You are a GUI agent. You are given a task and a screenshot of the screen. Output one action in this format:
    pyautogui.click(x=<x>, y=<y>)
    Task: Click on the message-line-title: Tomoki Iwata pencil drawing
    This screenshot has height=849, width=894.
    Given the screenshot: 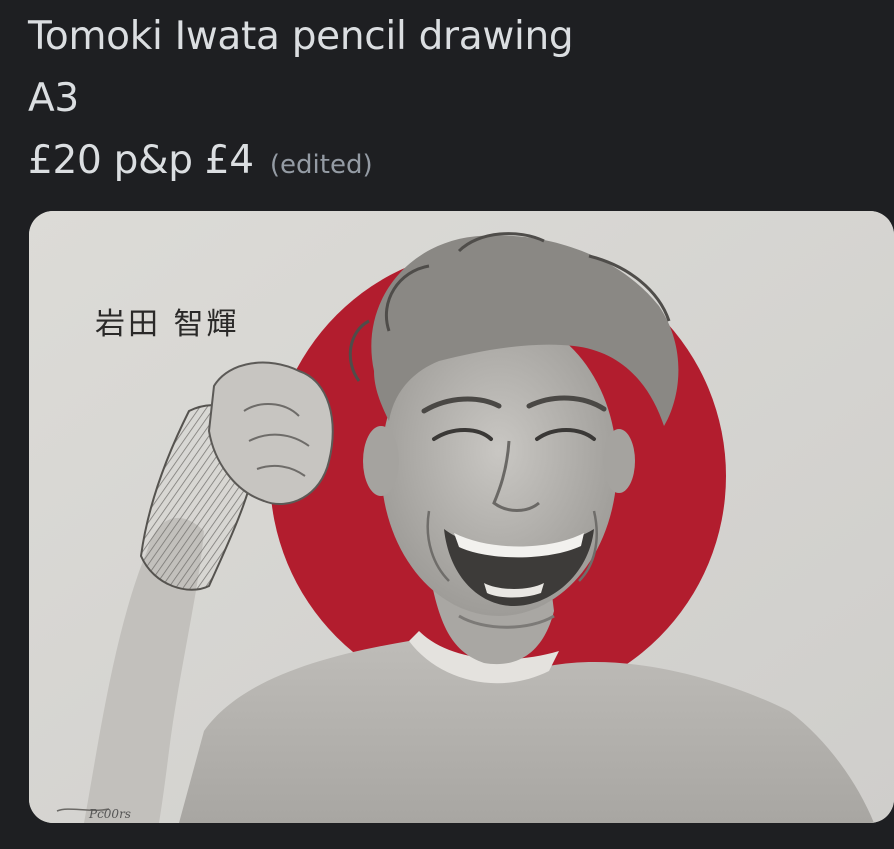 What is the action you would take?
    pyautogui.click(x=301, y=36)
    